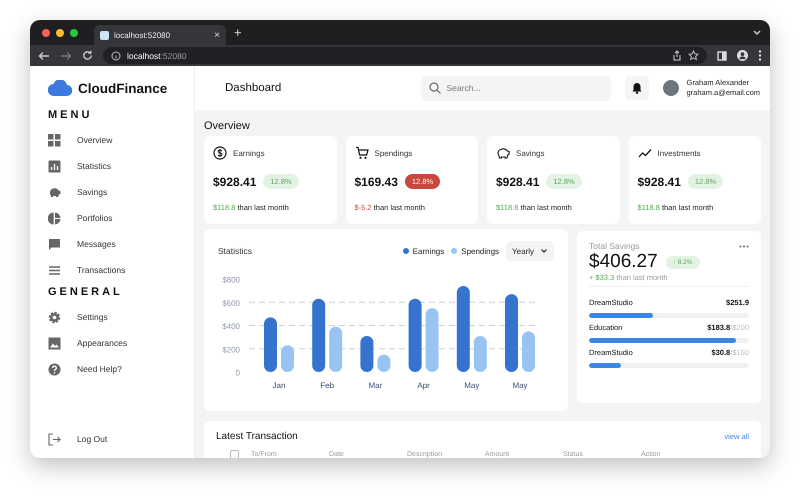 This screenshot has width=800, height=499. Describe the element at coordinates (44, 55) in the screenshot. I see `back-icon` at that location.